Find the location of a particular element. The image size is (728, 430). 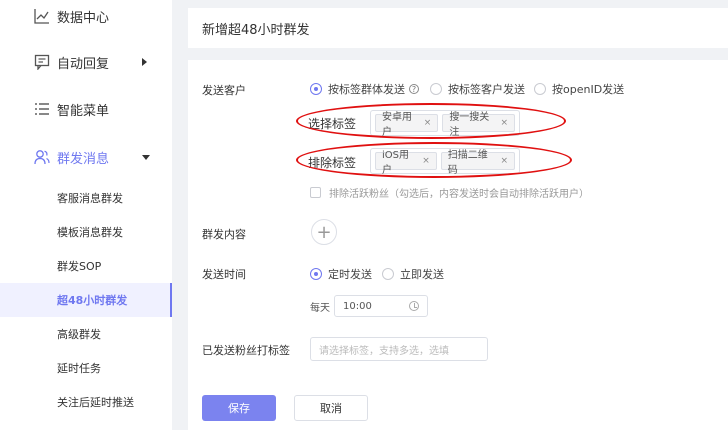

radio-tag-customer: 按标签客户发送 is located at coordinates (477, 89).